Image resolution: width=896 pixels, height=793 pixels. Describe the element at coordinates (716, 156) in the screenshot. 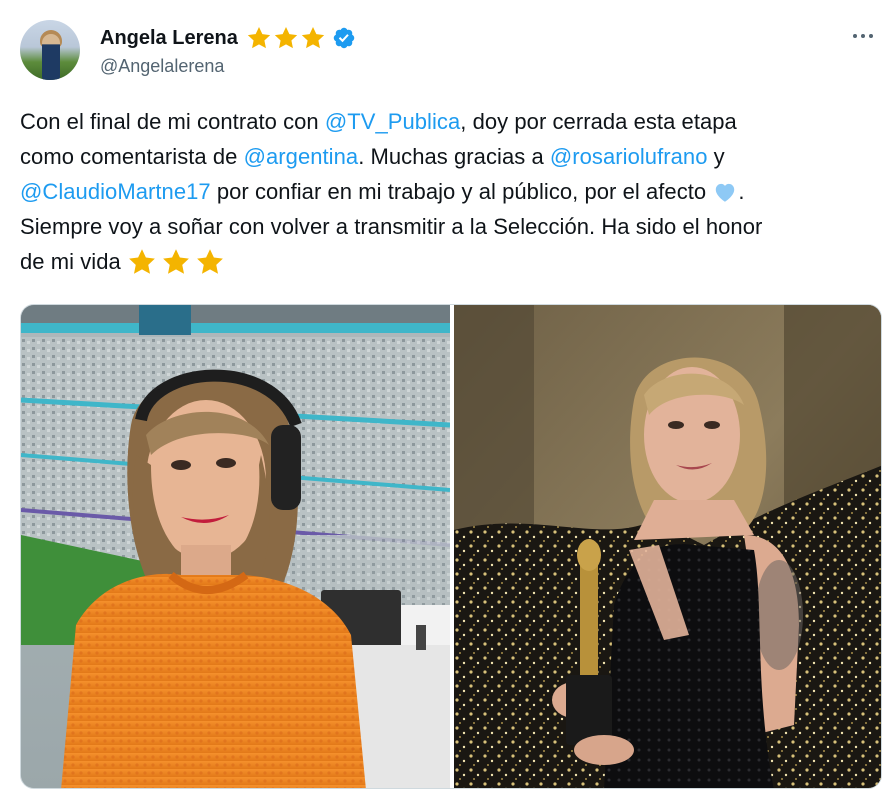

I see `tweet-text-segment: y` at that location.